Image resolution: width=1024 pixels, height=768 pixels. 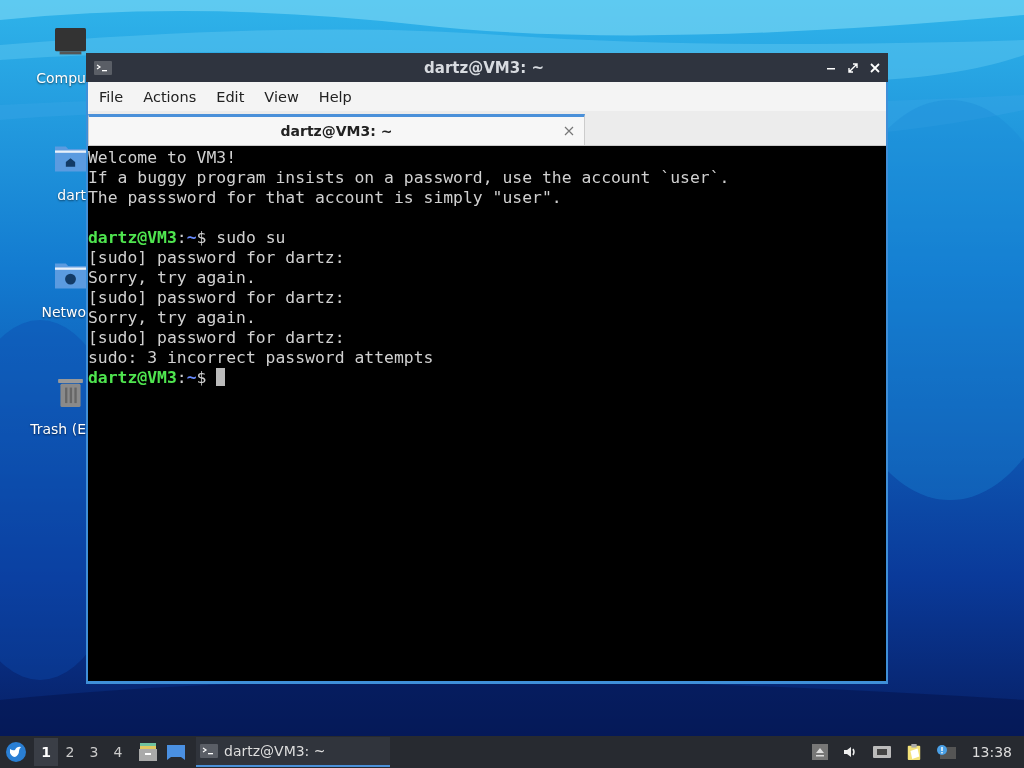 I want to click on terminal-output: The passsword for that account is simply "user"., so click(x=325, y=197).